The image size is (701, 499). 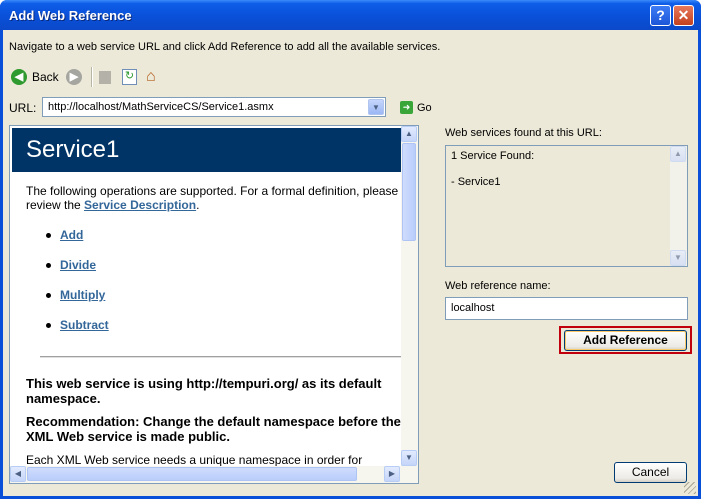 I want to click on chevron-down-icon: ▼, so click(x=376, y=107).